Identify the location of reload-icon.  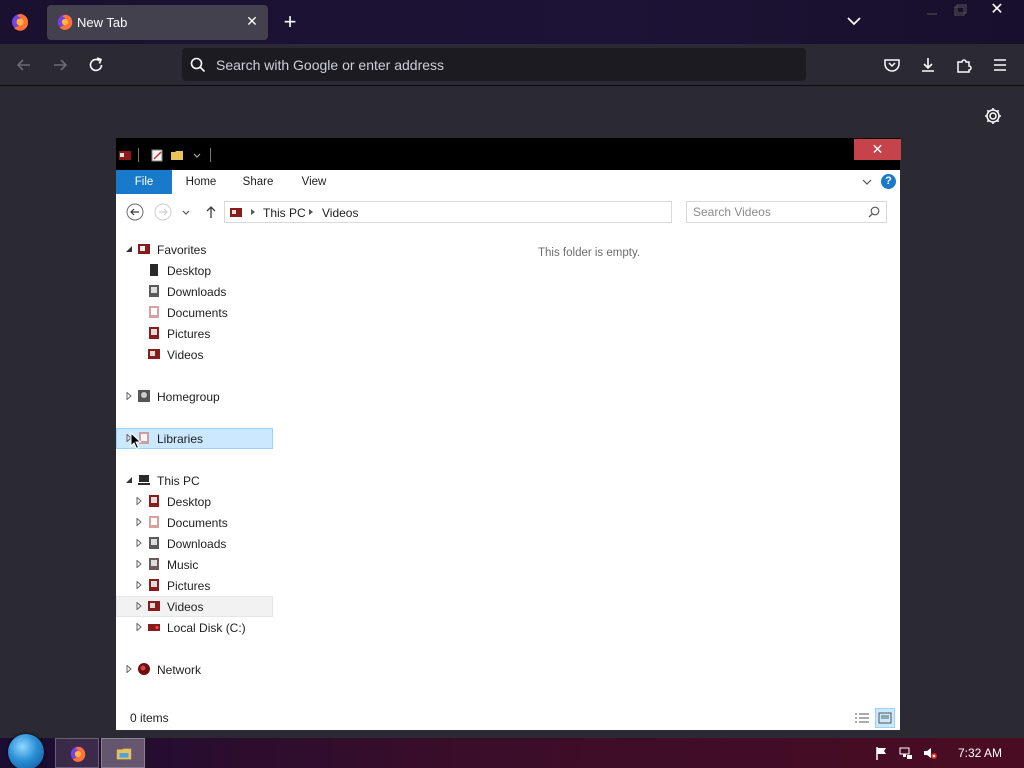
(96, 65).